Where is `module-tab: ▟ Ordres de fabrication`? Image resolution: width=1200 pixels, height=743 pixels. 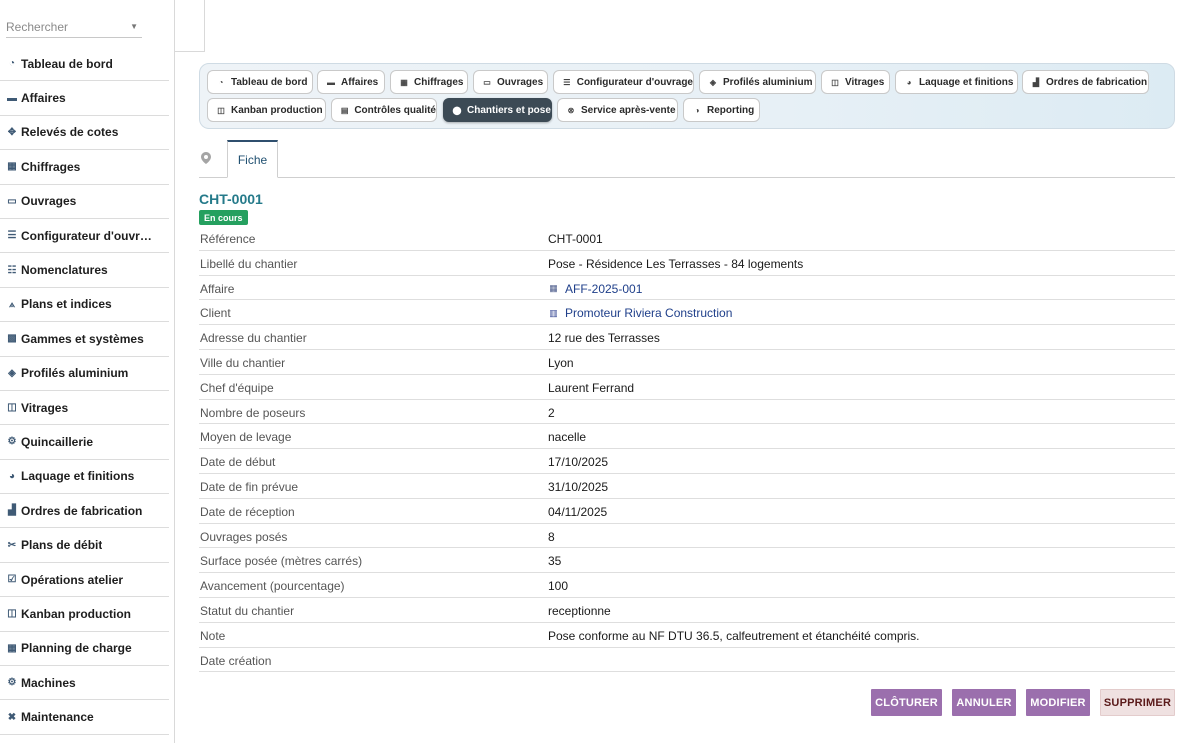
module-tab: ▟ Ordres de fabrication is located at coordinates (1085, 82).